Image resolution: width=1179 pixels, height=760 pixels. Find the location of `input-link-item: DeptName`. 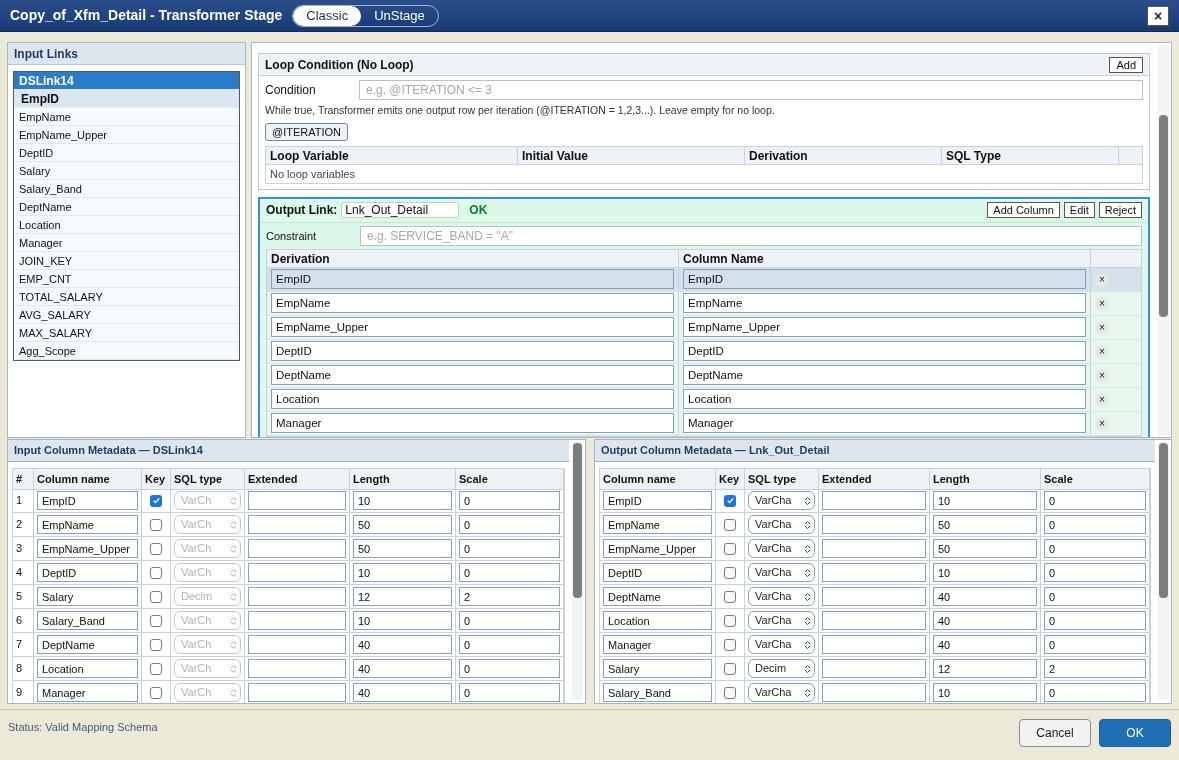

input-link-item: DeptName is located at coordinates (126, 207).